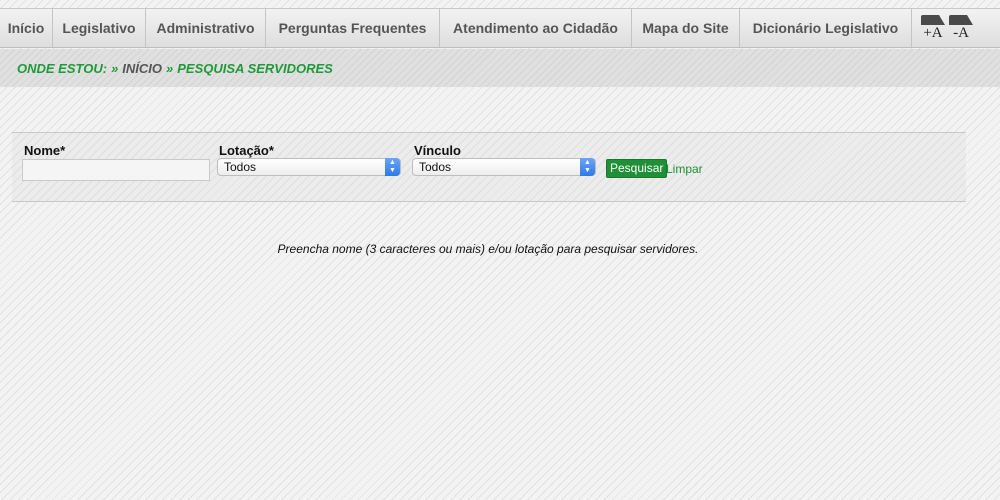 The width and height of the screenshot is (1000, 500). I want to click on nav-item-administrativo: Administrativo, so click(206, 28).